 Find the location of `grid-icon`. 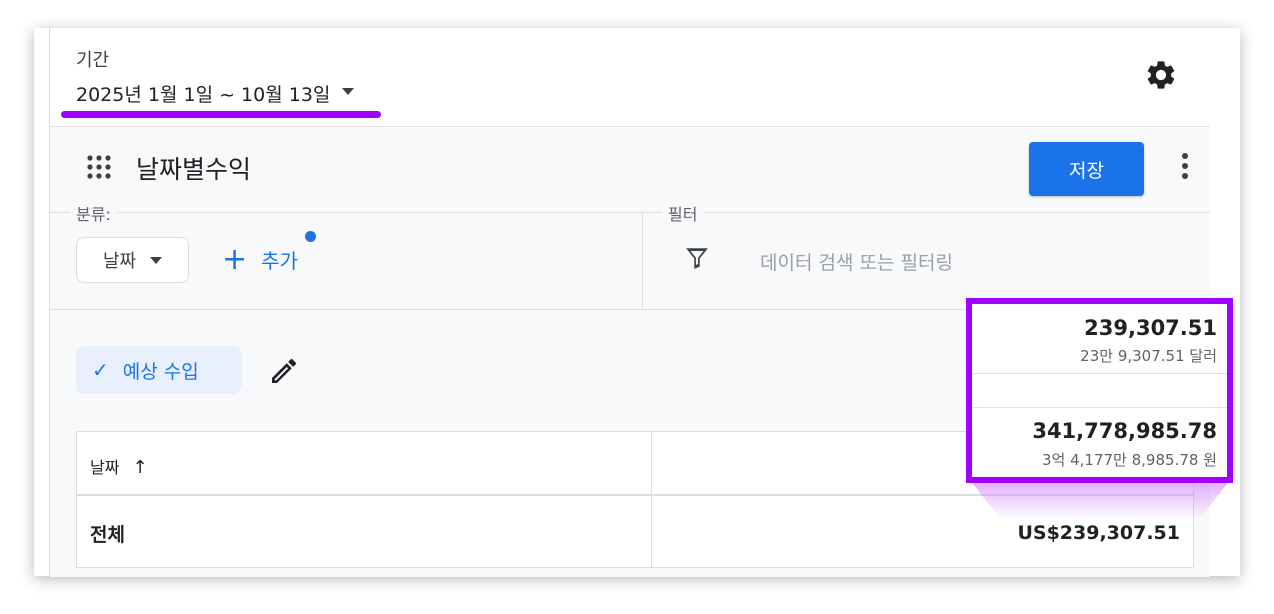

grid-icon is located at coordinates (100, 168).